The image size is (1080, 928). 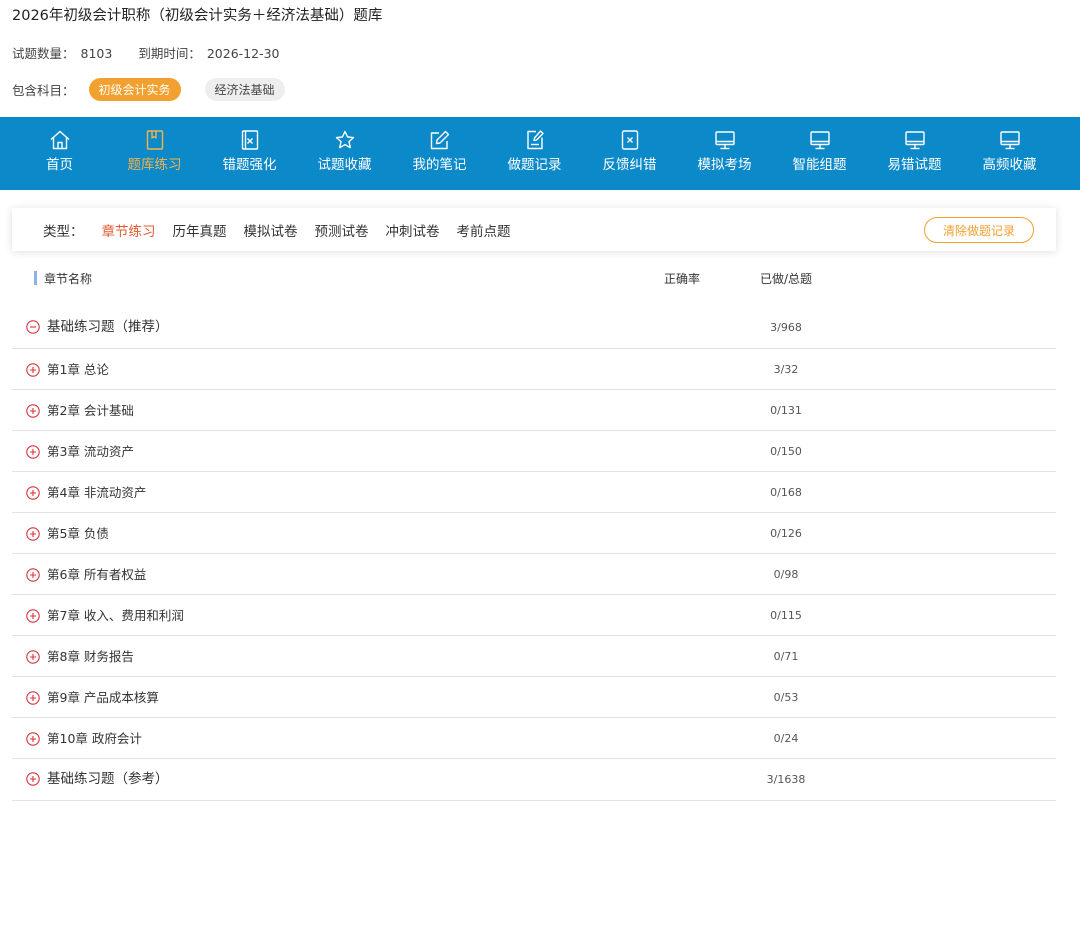 What do you see at coordinates (78, 534) in the screenshot?
I see `chapter-name: 第5章 负债` at bounding box center [78, 534].